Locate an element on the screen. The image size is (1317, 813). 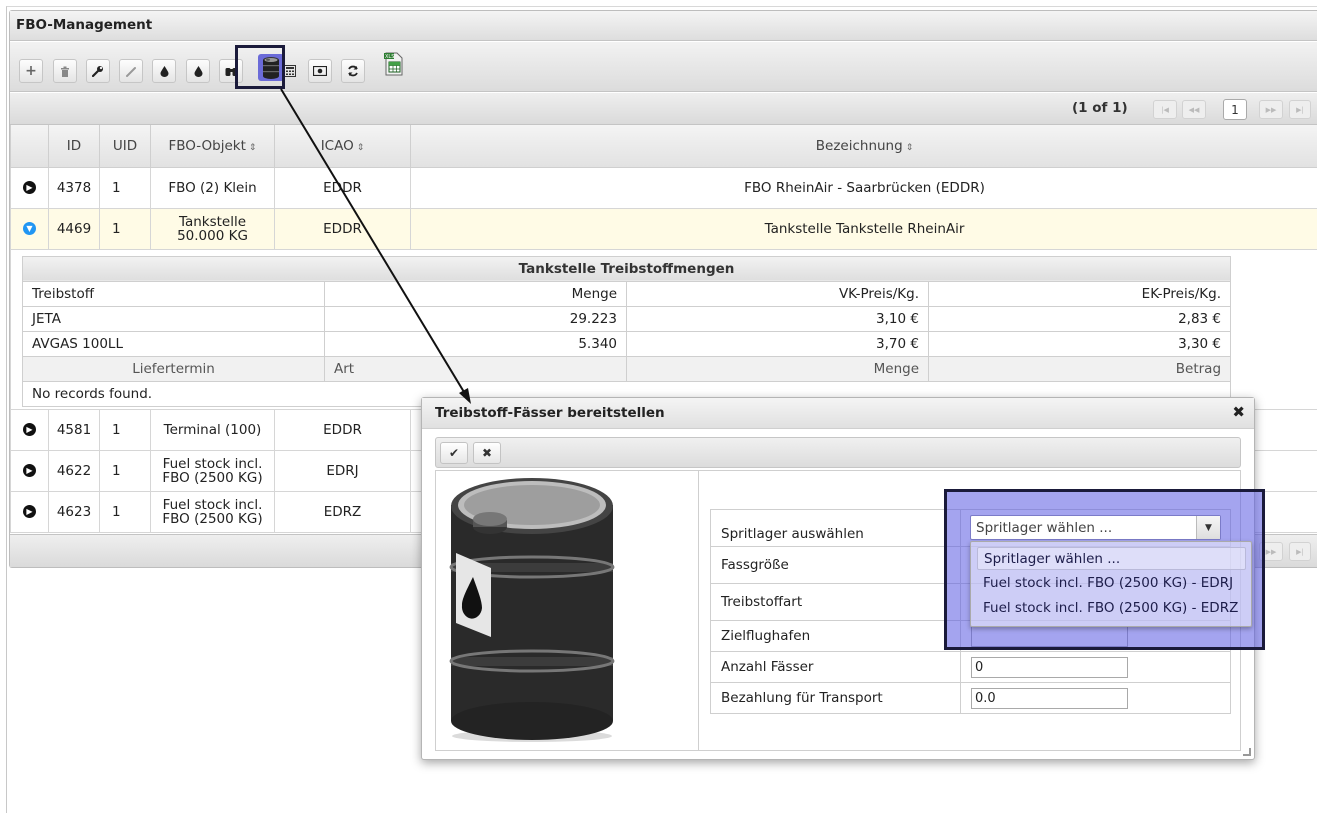
page-number-button: 1 is located at coordinates (1235, 109).